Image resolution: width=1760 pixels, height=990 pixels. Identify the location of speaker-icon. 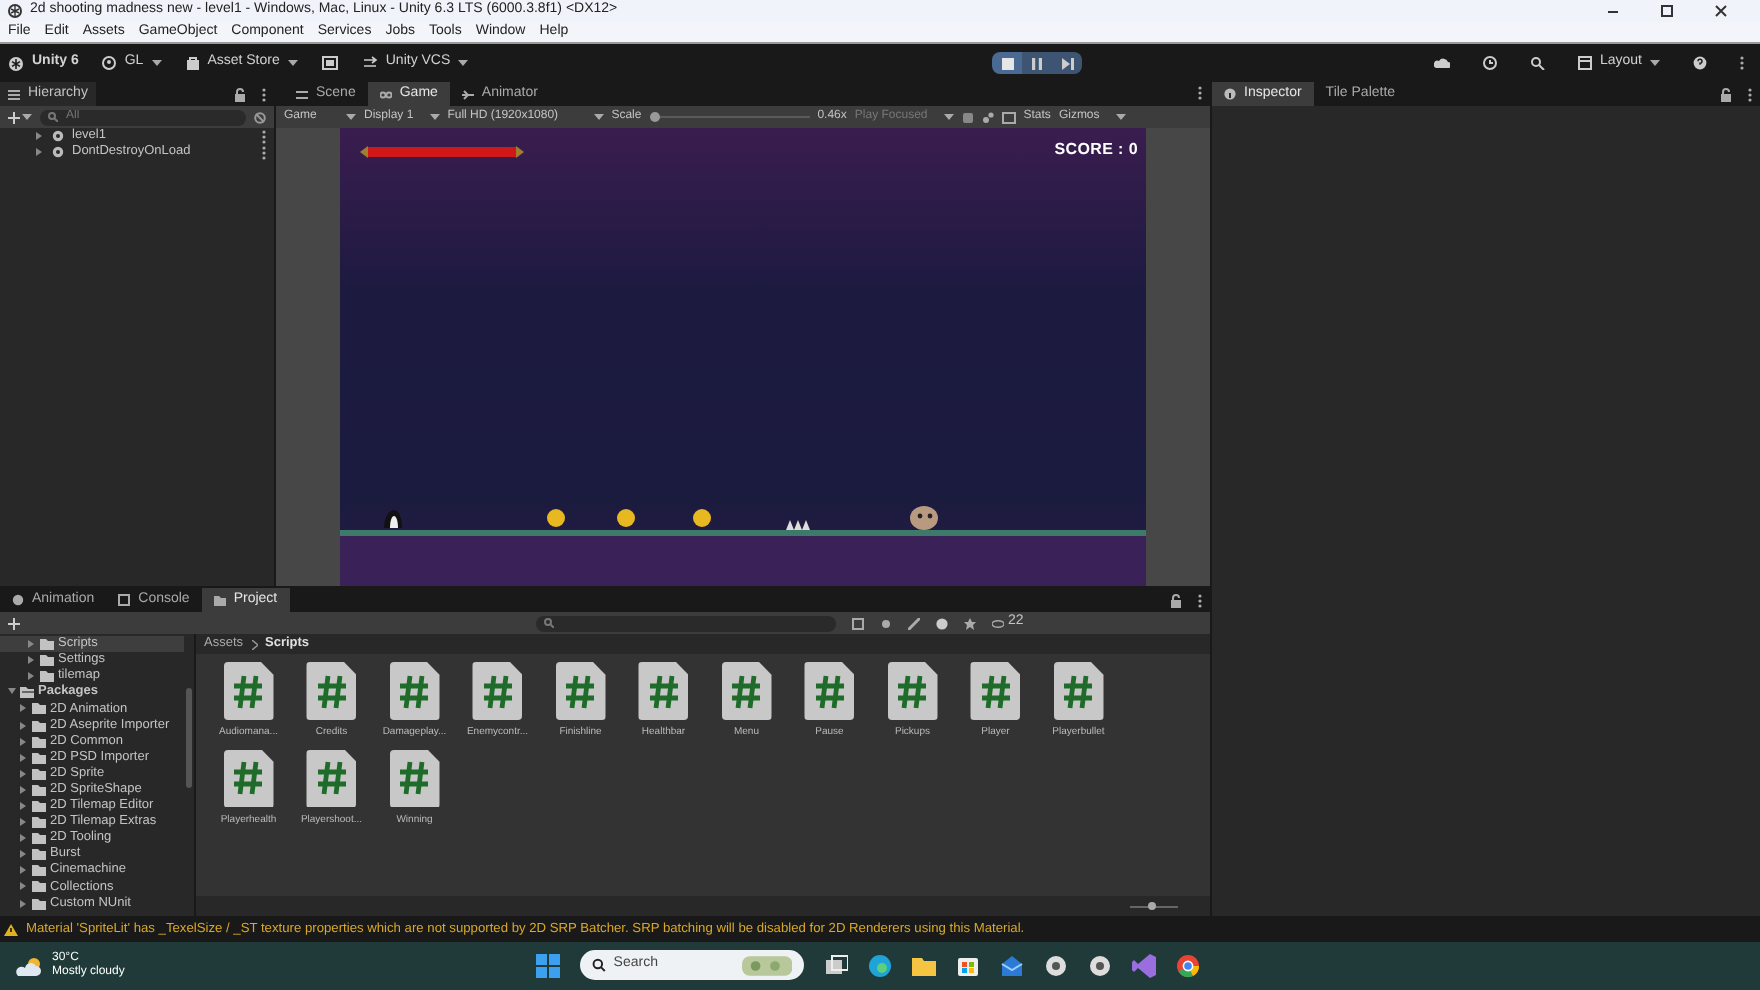
(967, 117).